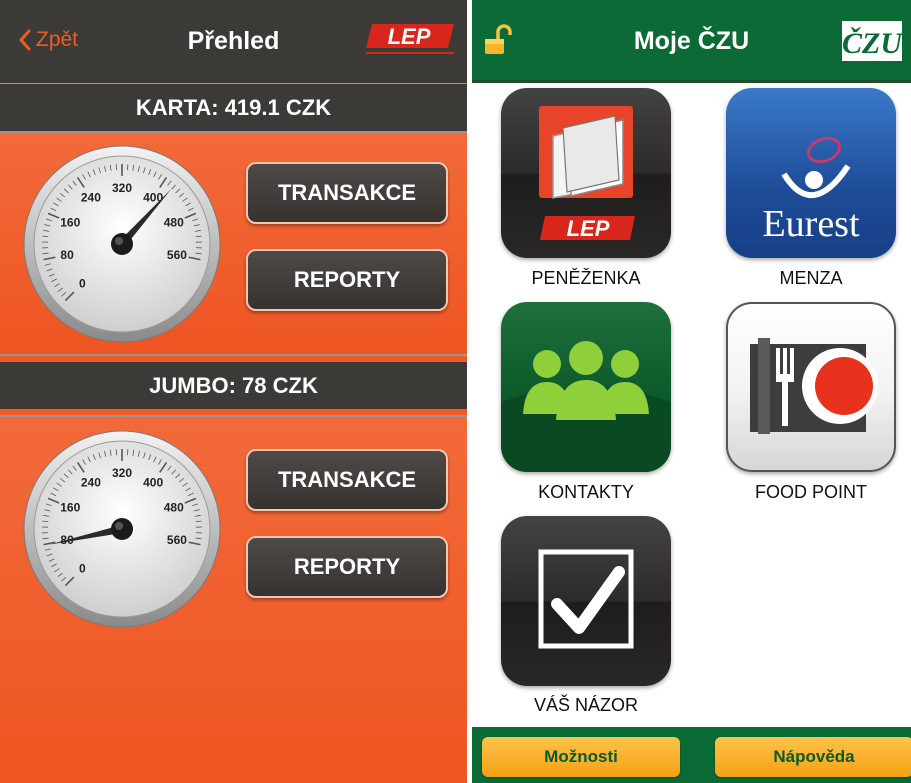 The width and height of the screenshot is (911, 783). What do you see at coordinates (586, 492) in the screenshot?
I see `app-label: KONTAKTY` at bounding box center [586, 492].